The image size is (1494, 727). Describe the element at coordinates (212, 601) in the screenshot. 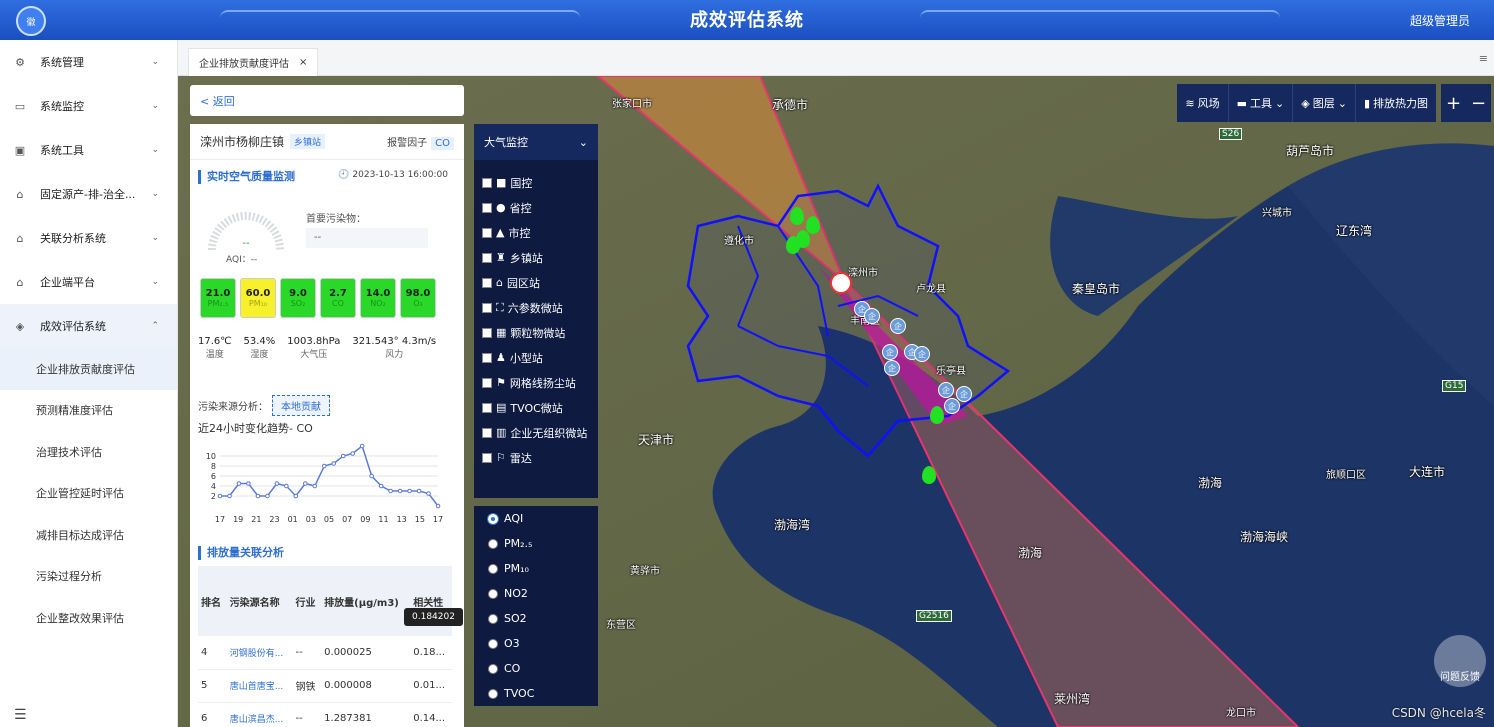

I see `table-header: 排名` at that location.